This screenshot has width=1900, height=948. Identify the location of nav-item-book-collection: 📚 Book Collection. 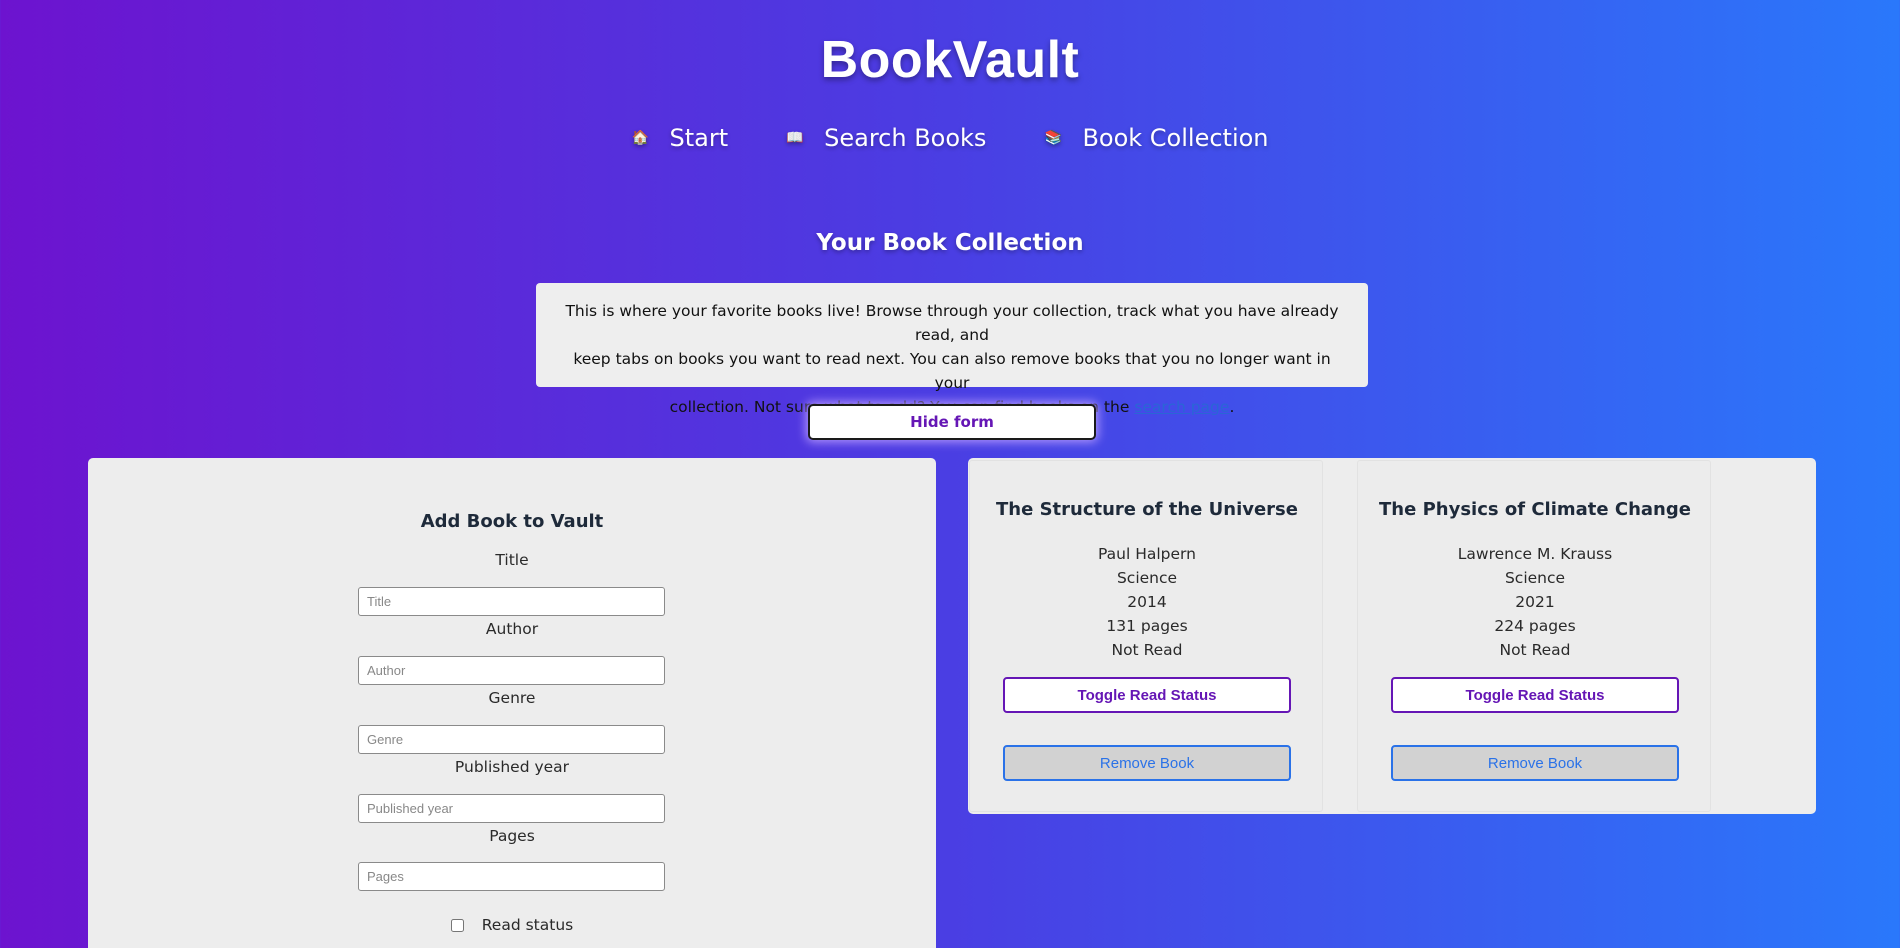
(1156, 138).